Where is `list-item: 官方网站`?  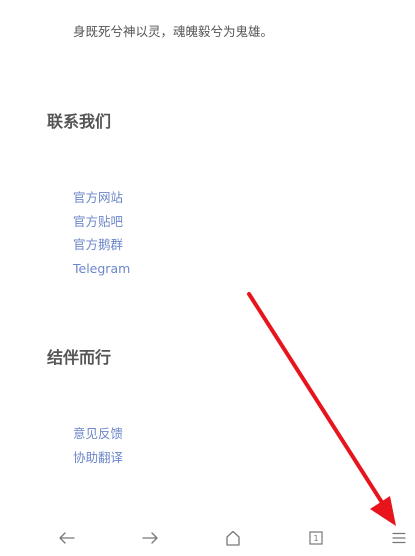
list-item: 官方网站 is located at coordinates (101, 197).